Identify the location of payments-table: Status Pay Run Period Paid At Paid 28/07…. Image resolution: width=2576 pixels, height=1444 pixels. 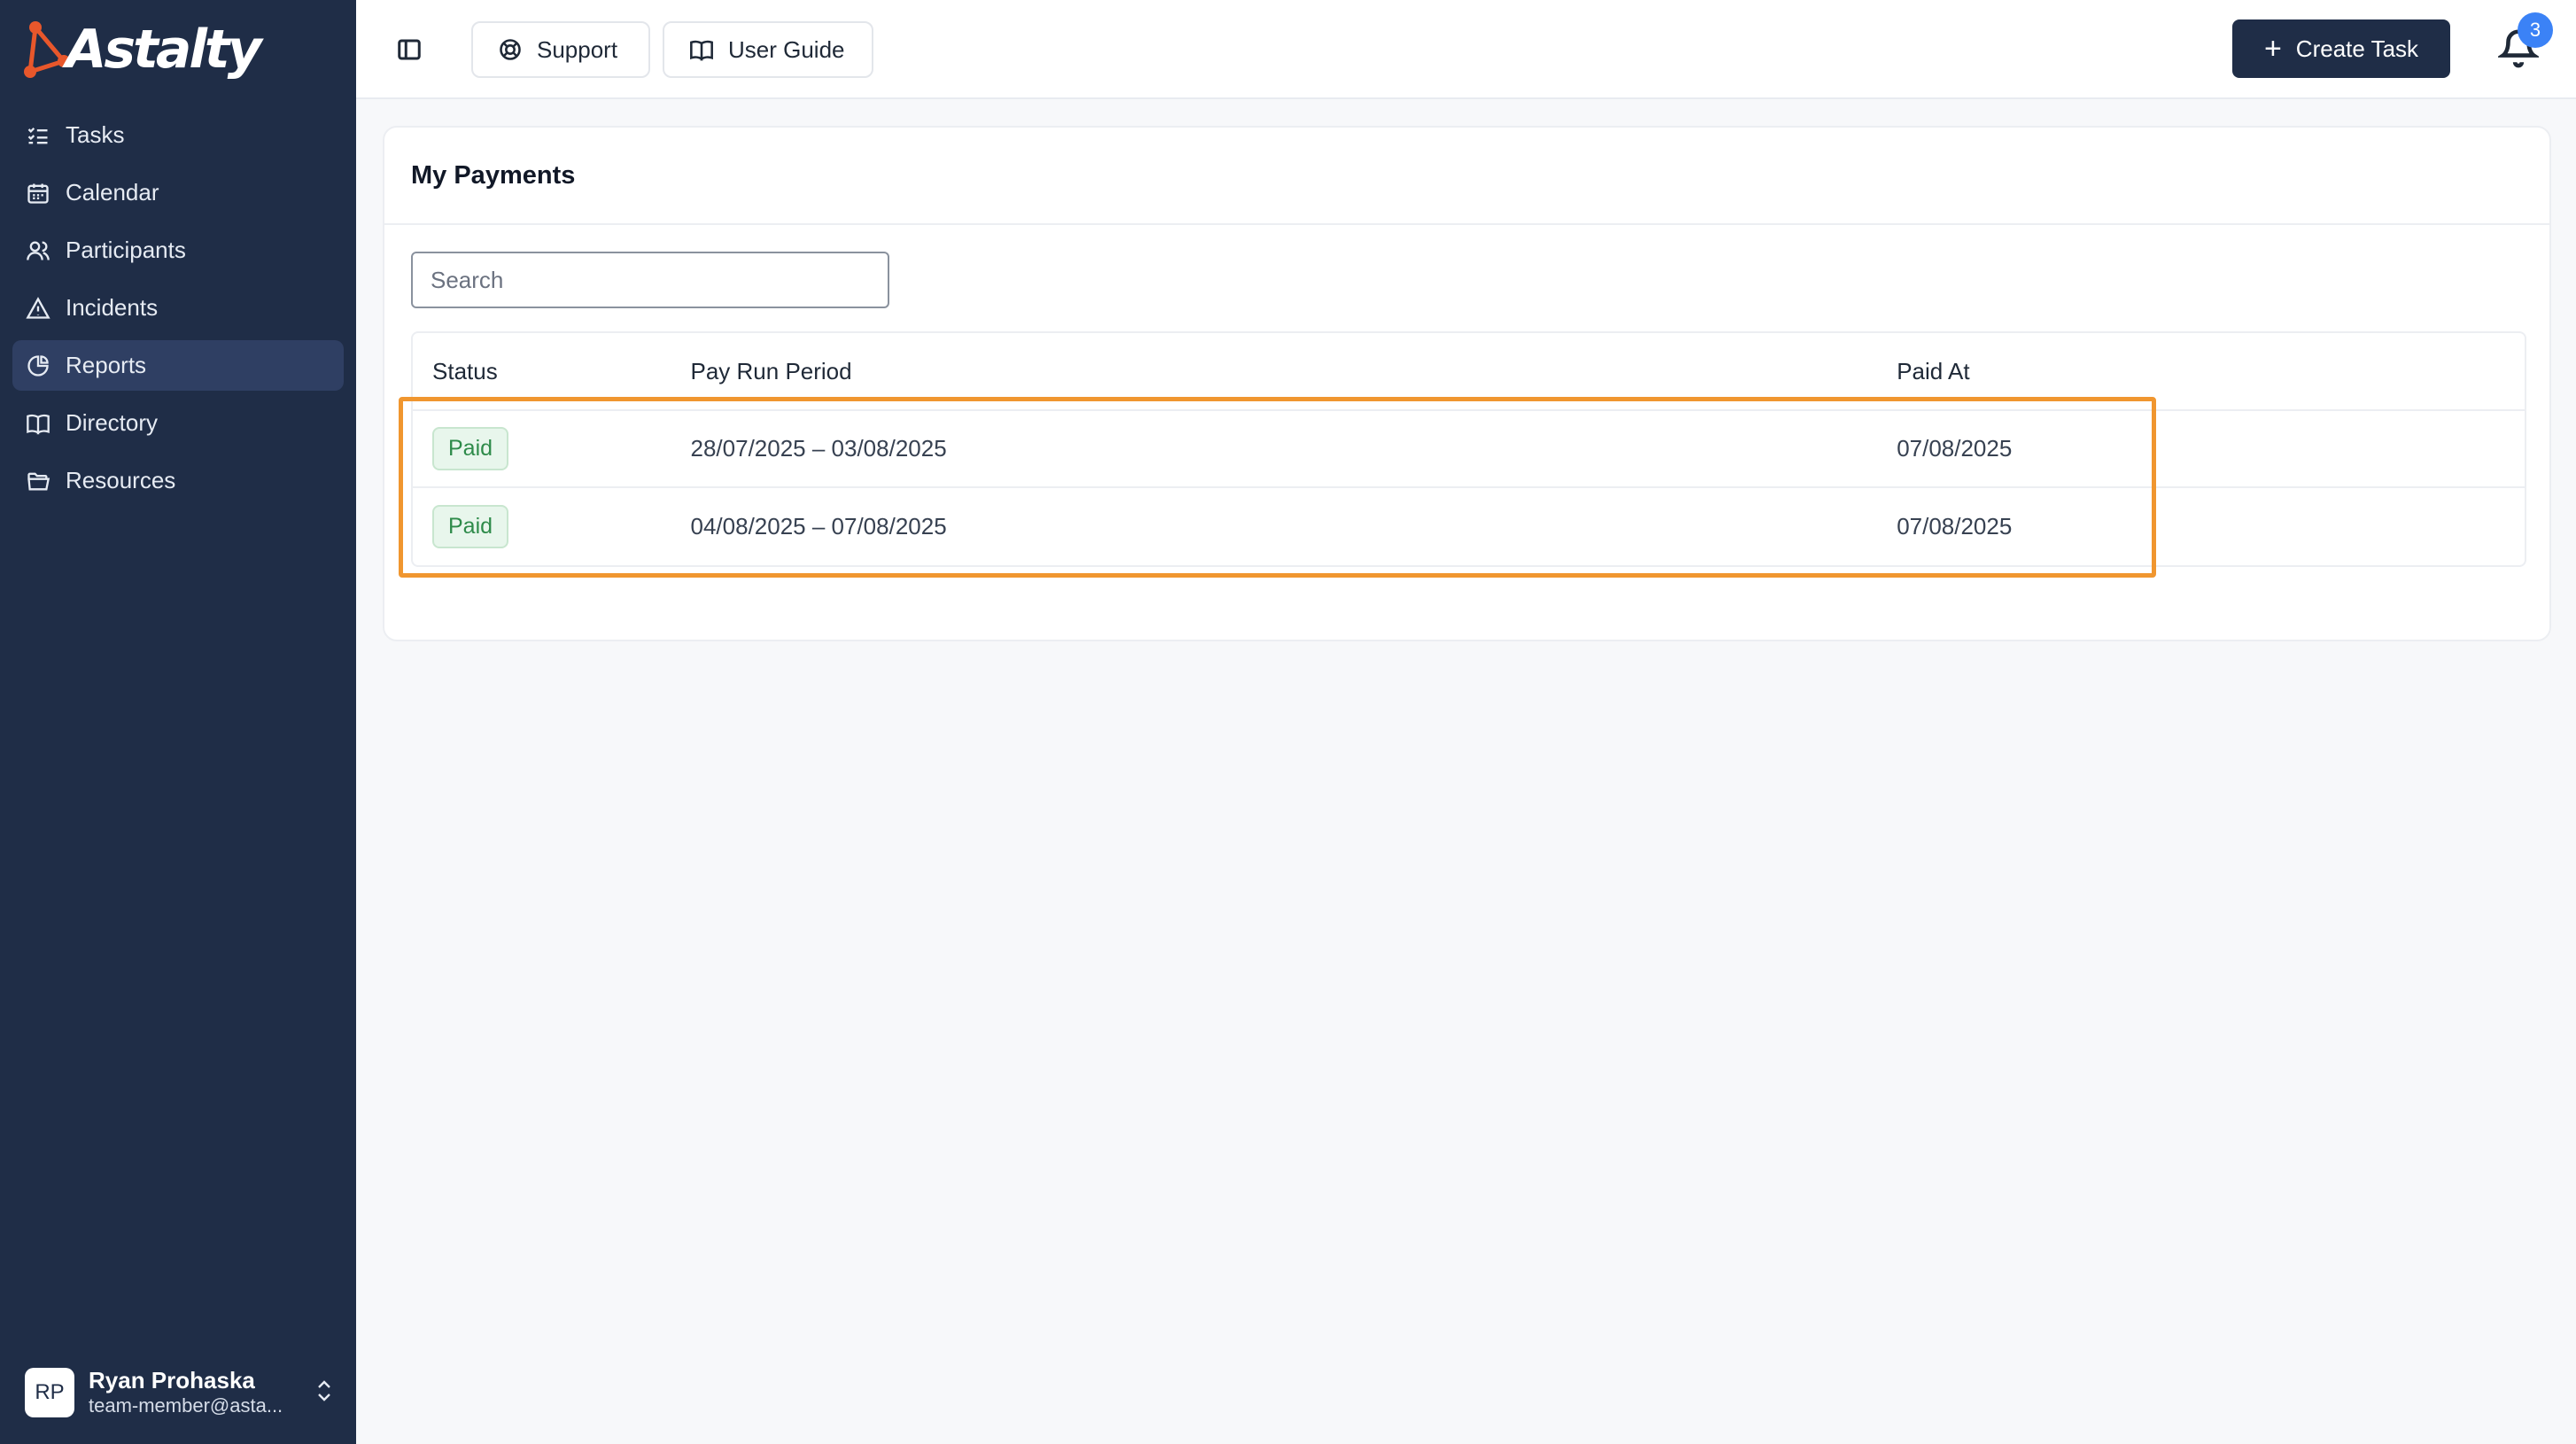
(1468, 449).